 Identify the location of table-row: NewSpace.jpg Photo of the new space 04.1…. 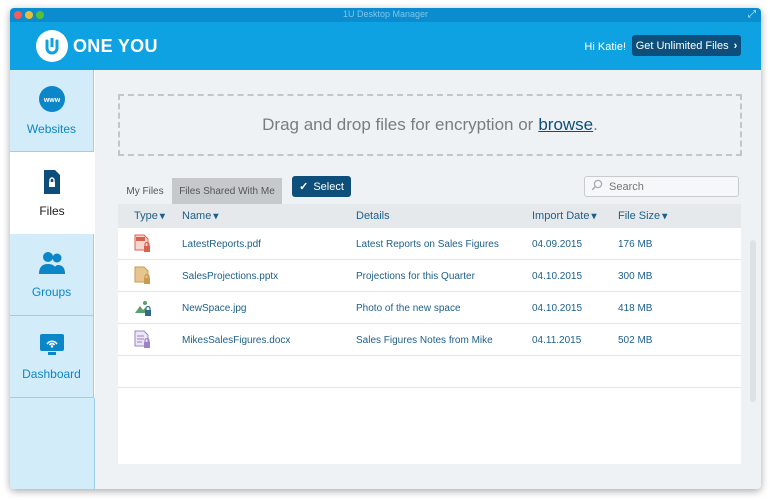
(429, 308).